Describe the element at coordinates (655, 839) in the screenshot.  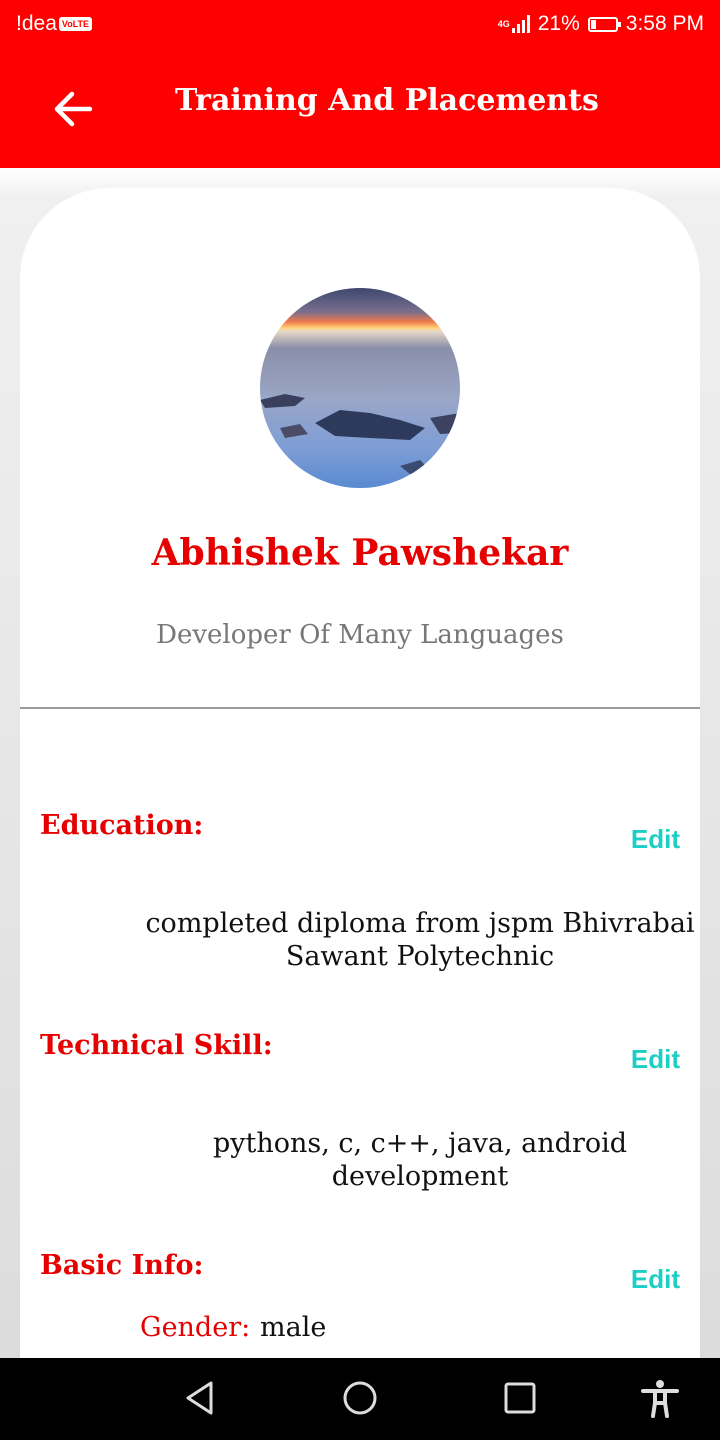
I see `education-edit-button: Edit` at that location.